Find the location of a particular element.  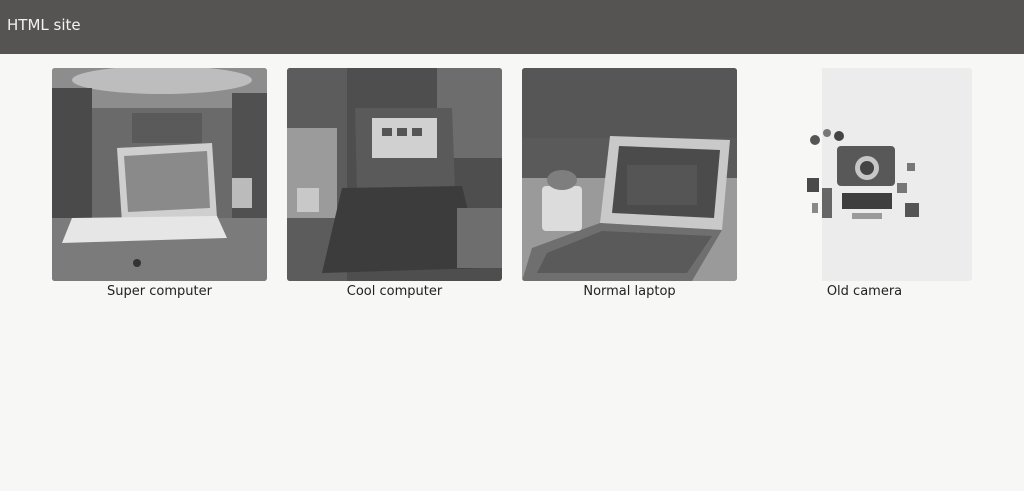

gallery-card-old-camera: Old camera is located at coordinates (864, 184).